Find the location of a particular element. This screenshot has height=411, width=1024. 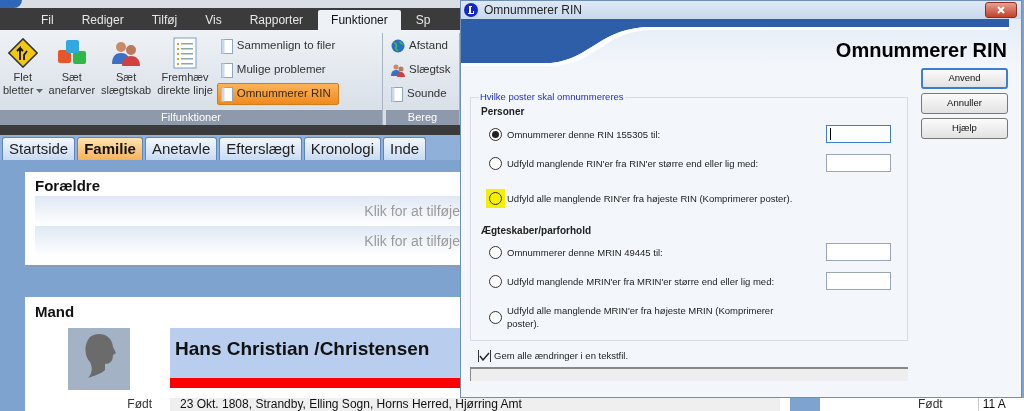

menu-tab: Funktioner is located at coordinates (359, 20).